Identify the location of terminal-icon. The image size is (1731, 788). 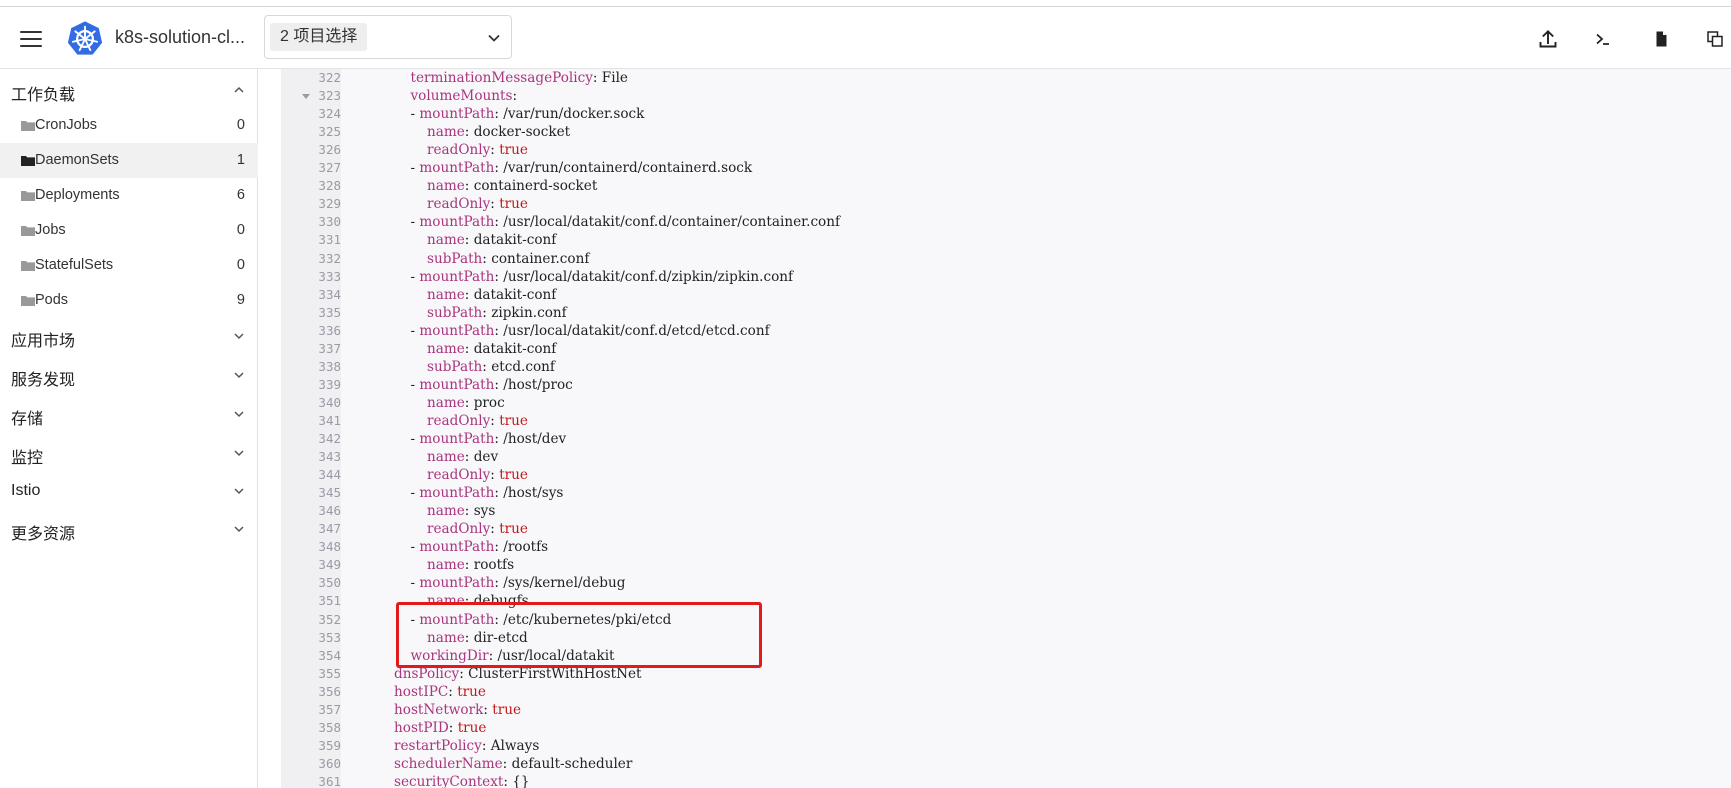
(1603, 39).